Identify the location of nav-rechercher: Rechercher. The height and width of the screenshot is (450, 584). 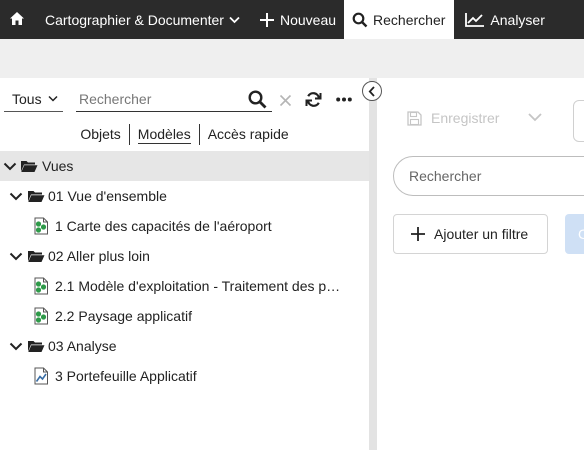
(399, 19).